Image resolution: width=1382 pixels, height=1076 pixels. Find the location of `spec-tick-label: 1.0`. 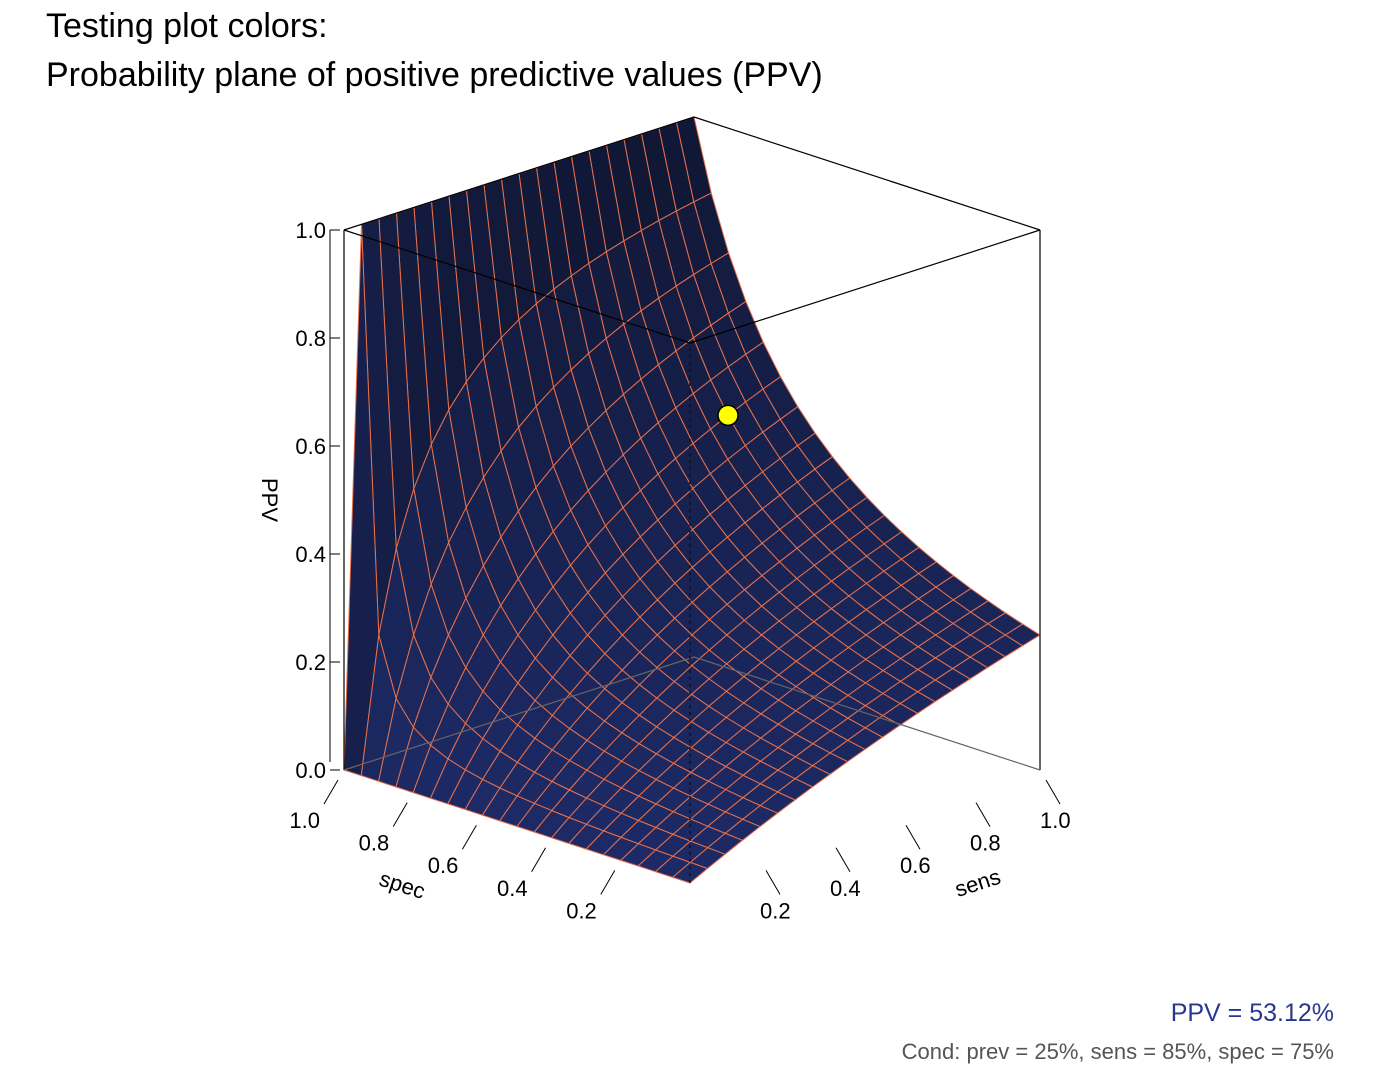

spec-tick-label: 1.0 is located at coordinates (304, 820).